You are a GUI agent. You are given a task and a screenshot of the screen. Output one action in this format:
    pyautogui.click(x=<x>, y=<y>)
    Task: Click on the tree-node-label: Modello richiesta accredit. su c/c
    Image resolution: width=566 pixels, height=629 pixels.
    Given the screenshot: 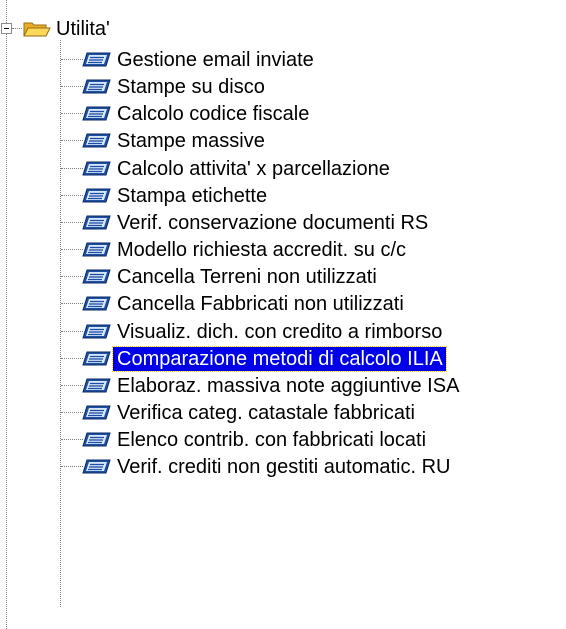 What is the action you would take?
    pyautogui.click(x=262, y=249)
    